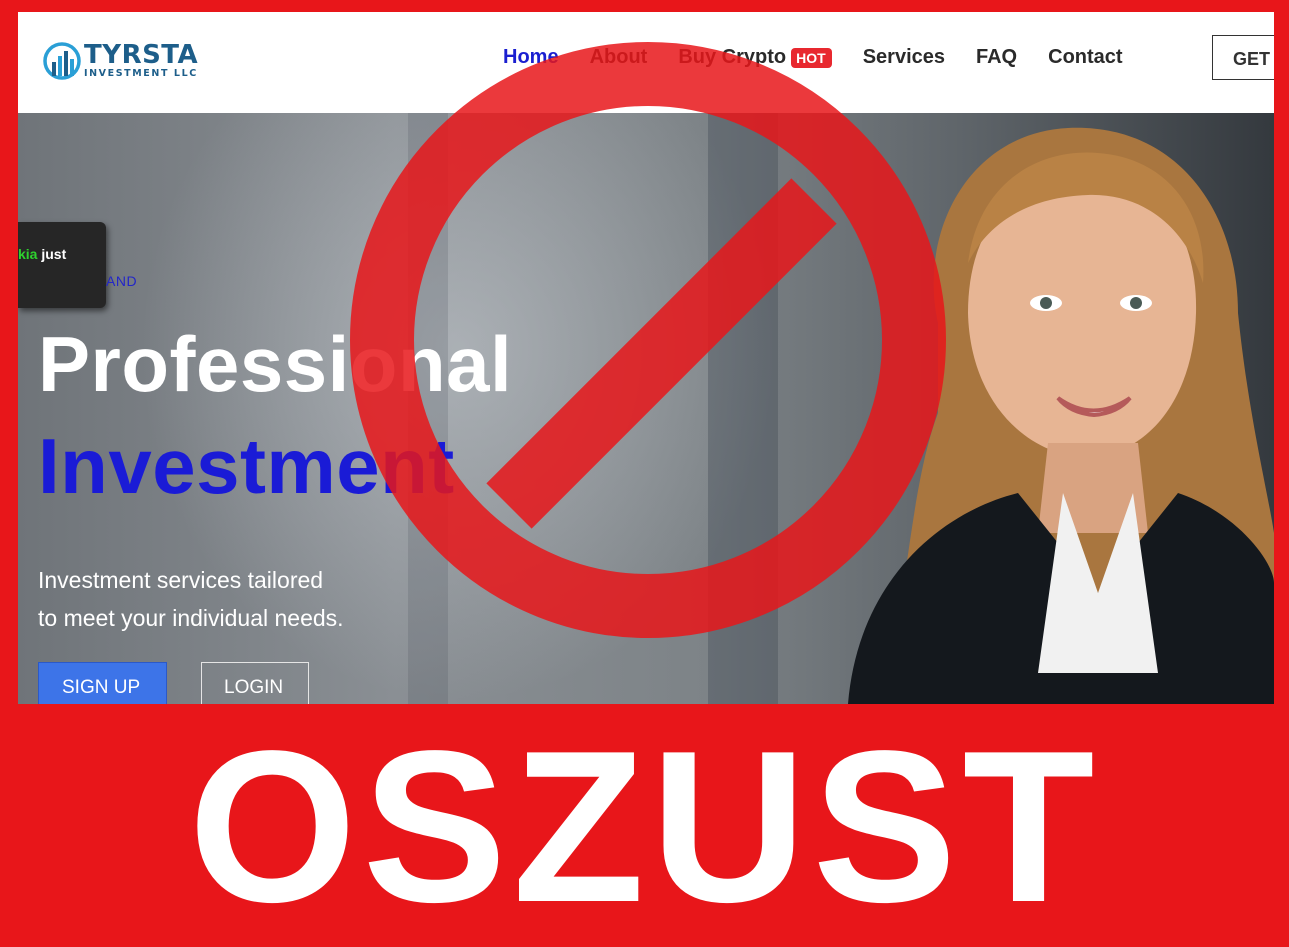  I want to click on brand-logo: TYRSTA INVESTMENT LLC, so click(120, 60).